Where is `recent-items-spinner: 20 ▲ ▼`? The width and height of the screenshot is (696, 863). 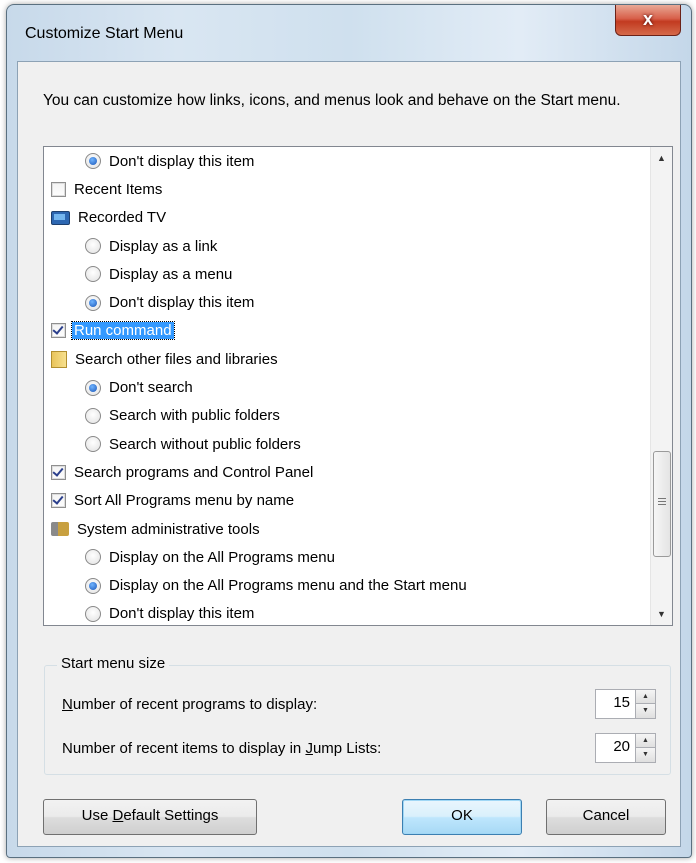
recent-items-spinner: 20 ▲ ▼ is located at coordinates (625, 748).